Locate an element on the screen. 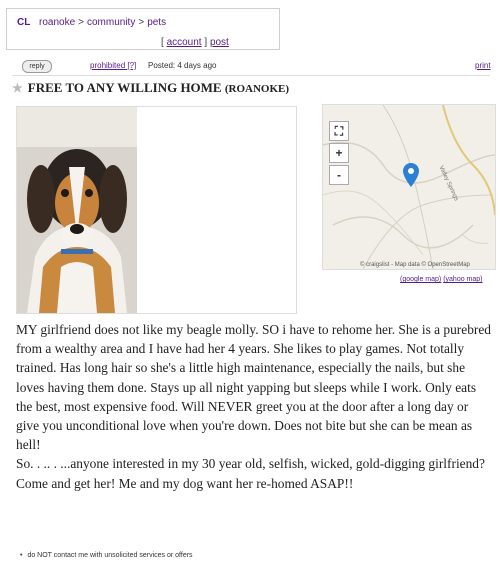 The width and height of the screenshot is (500, 573). bracket: [ is located at coordinates (162, 42).